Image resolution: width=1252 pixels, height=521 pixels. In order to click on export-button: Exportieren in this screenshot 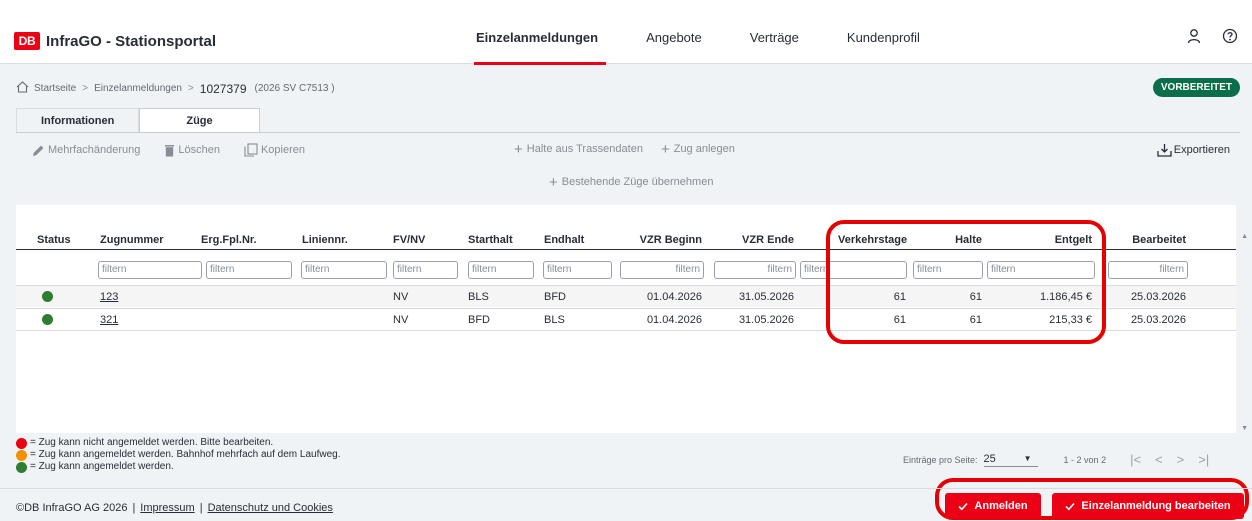, I will do `click(1193, 150)`.